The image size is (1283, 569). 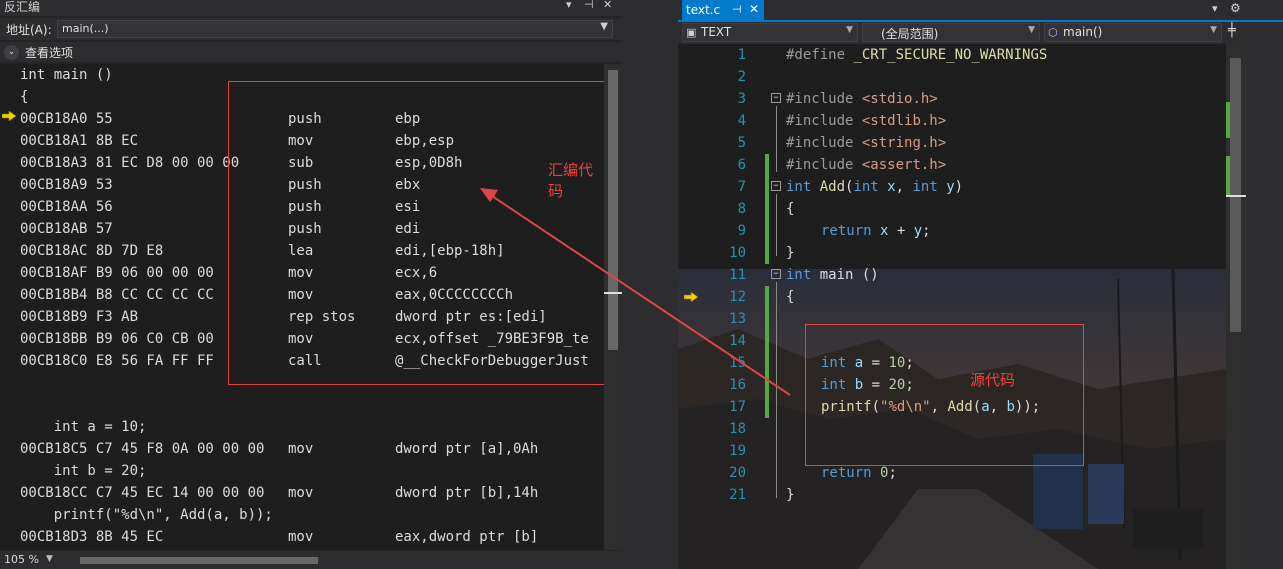 I want to click on project-dropdown: ▣ TEXT ▼, so click(x=770, y=32).